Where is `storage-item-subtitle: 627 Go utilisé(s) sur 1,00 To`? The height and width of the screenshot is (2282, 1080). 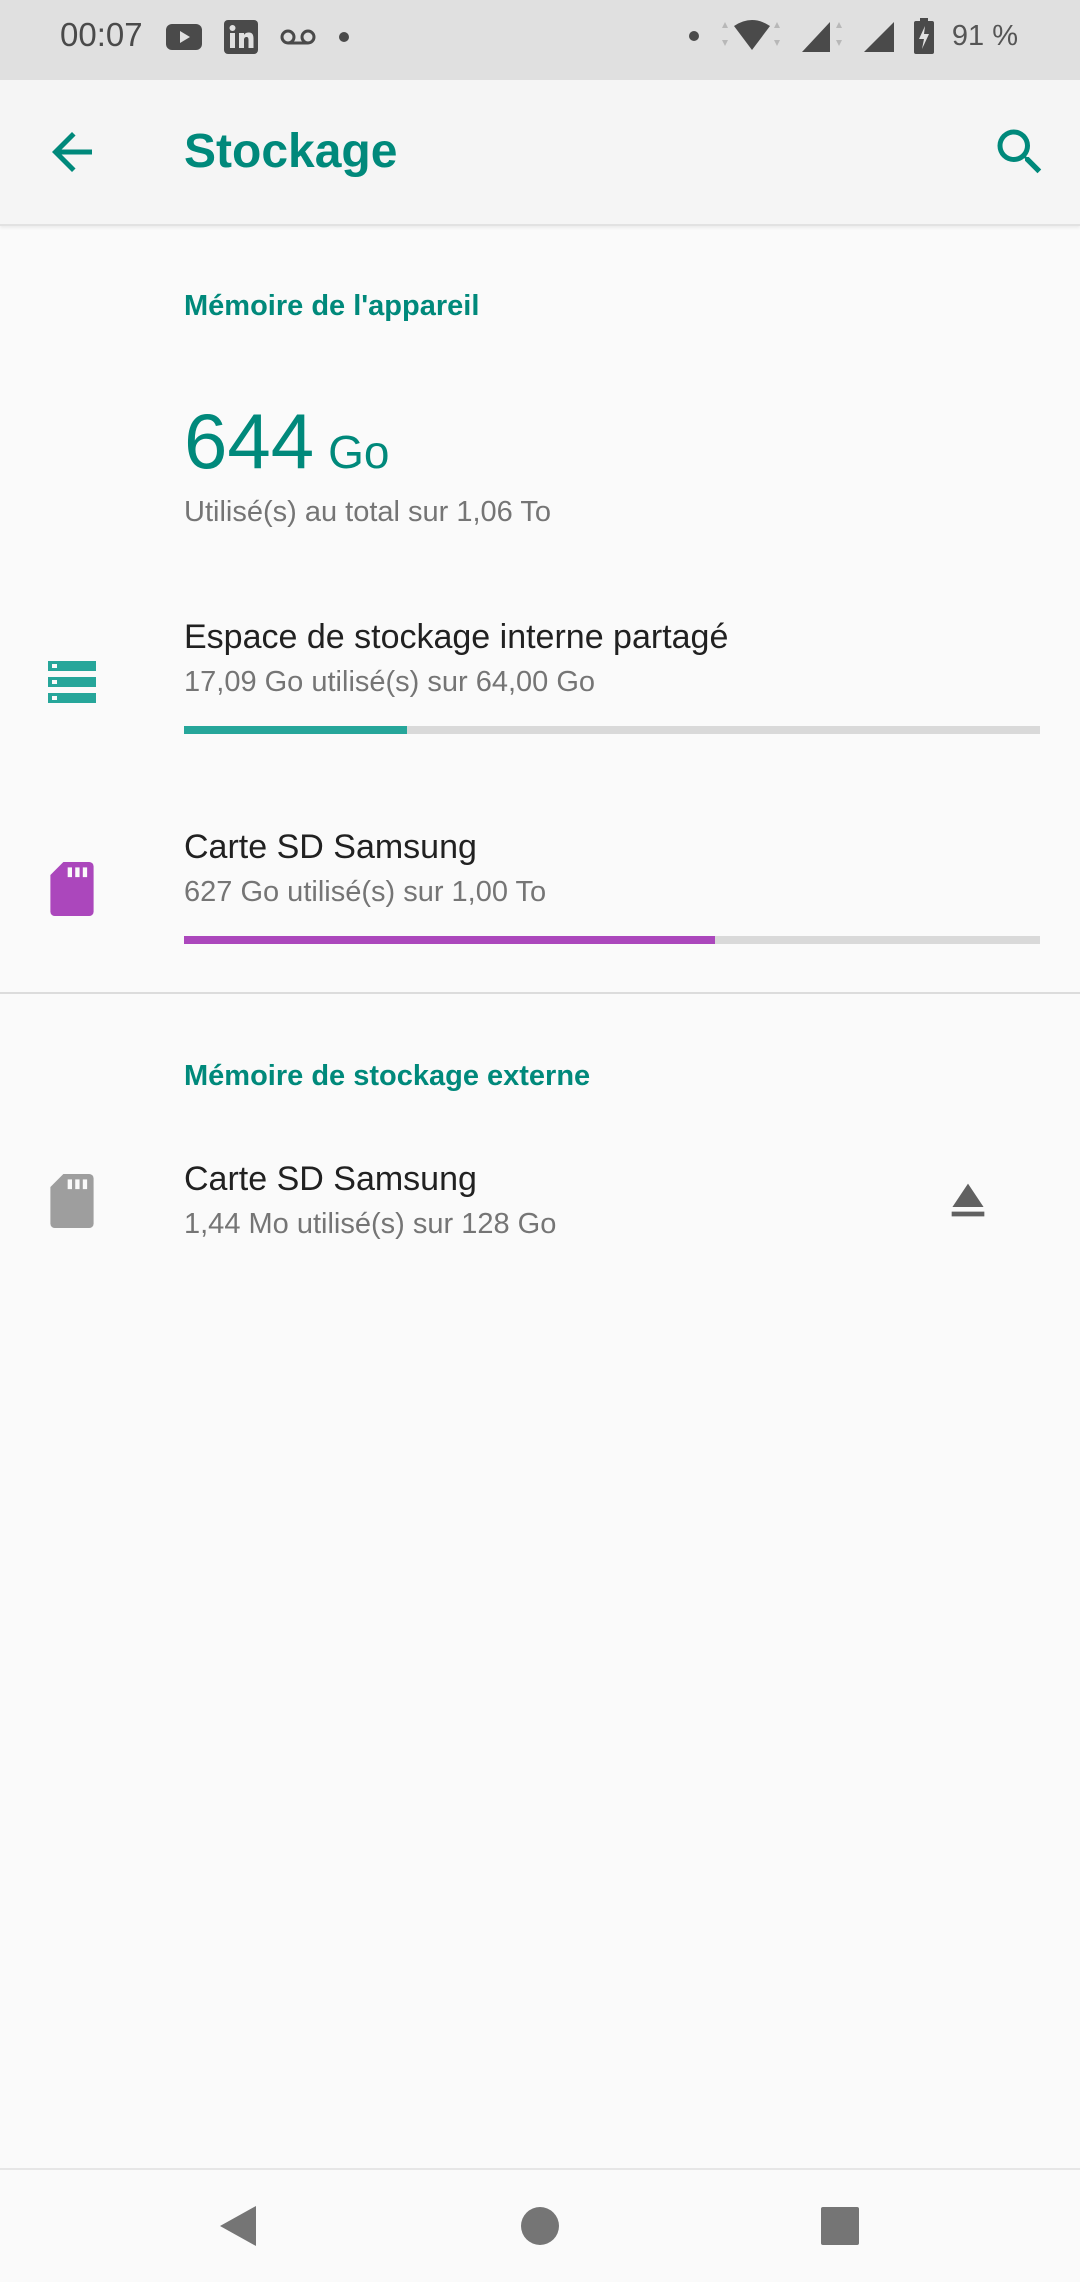 storage-item-subtitle: 627 Go utilisé(s) sur 1,00 To is located at coordinates (365, 892).